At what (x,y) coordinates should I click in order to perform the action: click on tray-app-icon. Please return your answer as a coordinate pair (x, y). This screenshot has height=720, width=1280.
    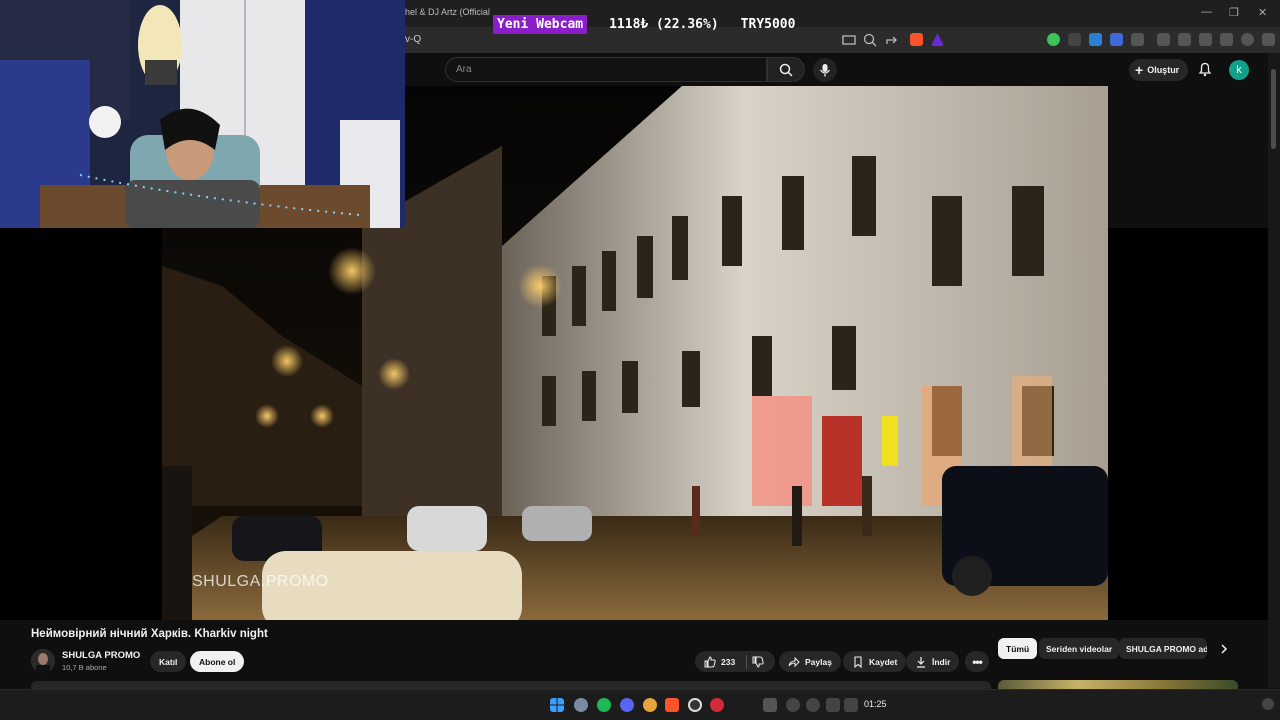
    Looking at the image, I should click on (793, 705).